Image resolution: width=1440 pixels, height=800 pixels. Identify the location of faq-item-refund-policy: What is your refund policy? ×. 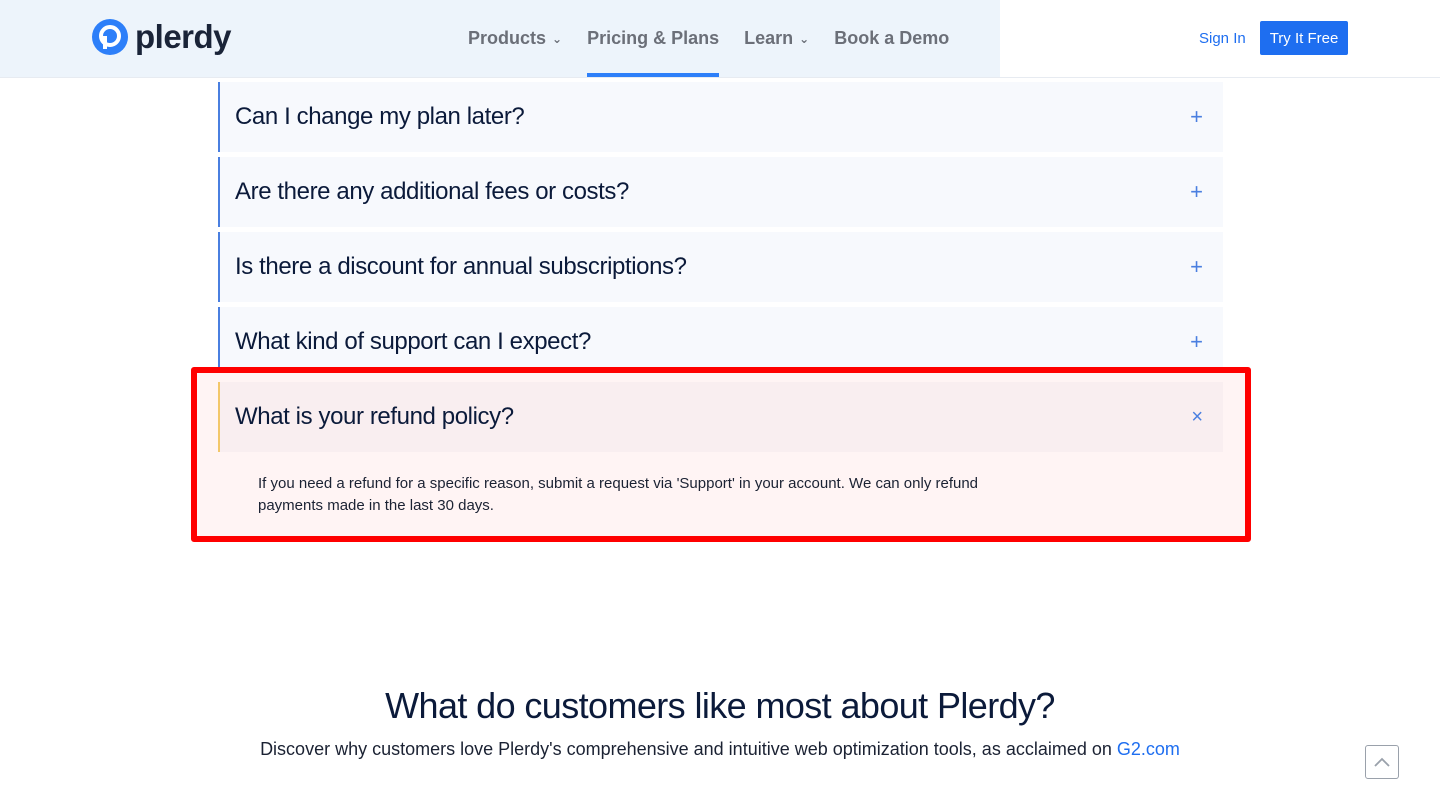
(720, 417).